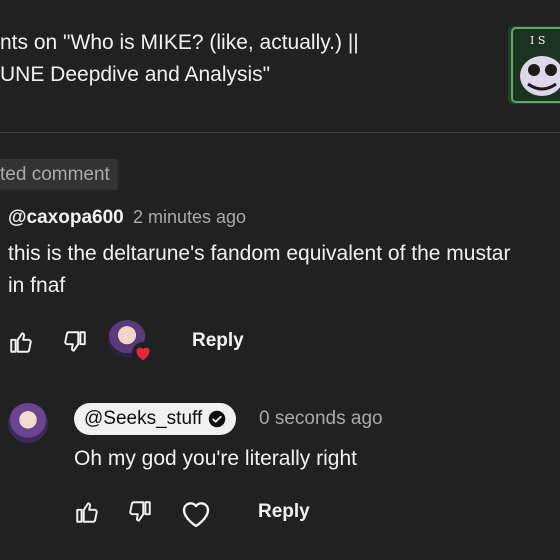  I want to click on reply-thumbs-up-icon, so click(87, 512).